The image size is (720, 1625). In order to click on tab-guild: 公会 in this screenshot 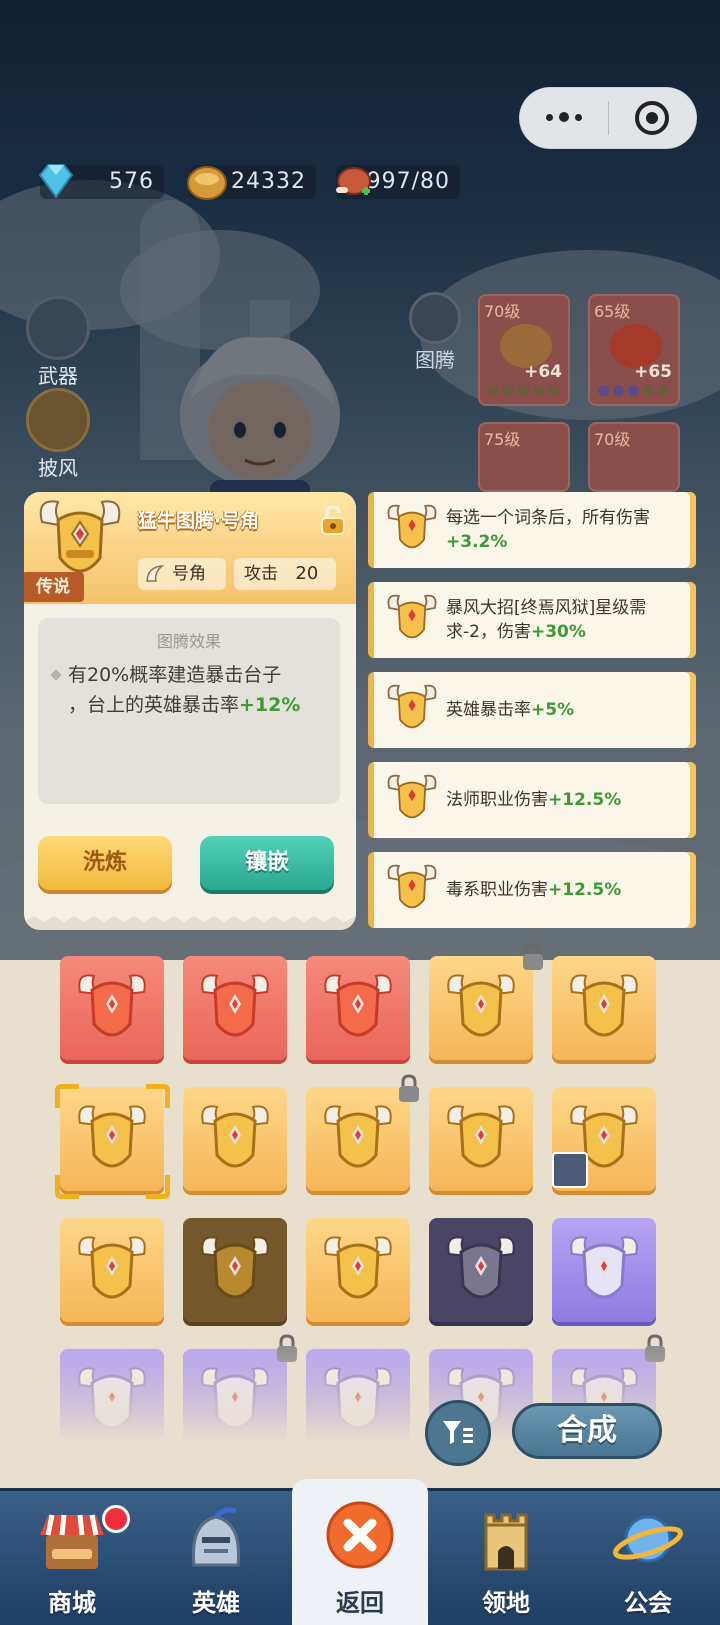, I will do `click(648, 1558)`.